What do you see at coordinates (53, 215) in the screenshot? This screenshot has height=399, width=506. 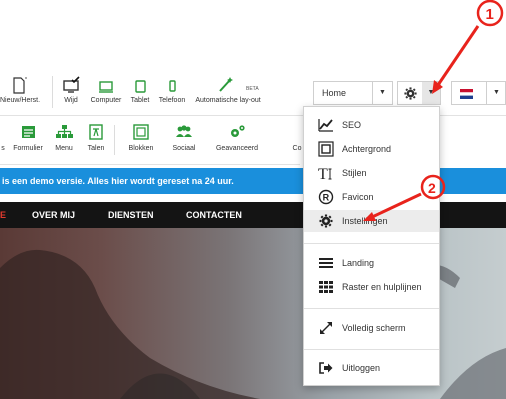 I see `nav-item-about: OVER MIJ` at bounding box center [53, 215].